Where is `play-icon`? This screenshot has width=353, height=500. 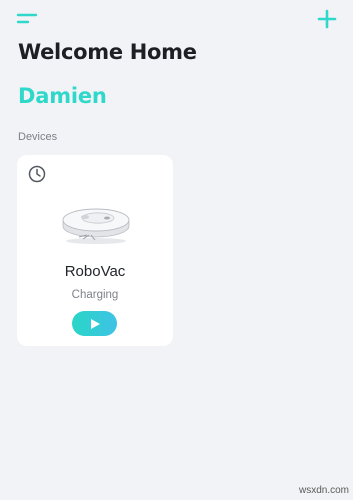 play-icon is located at coordinates (95, 323).